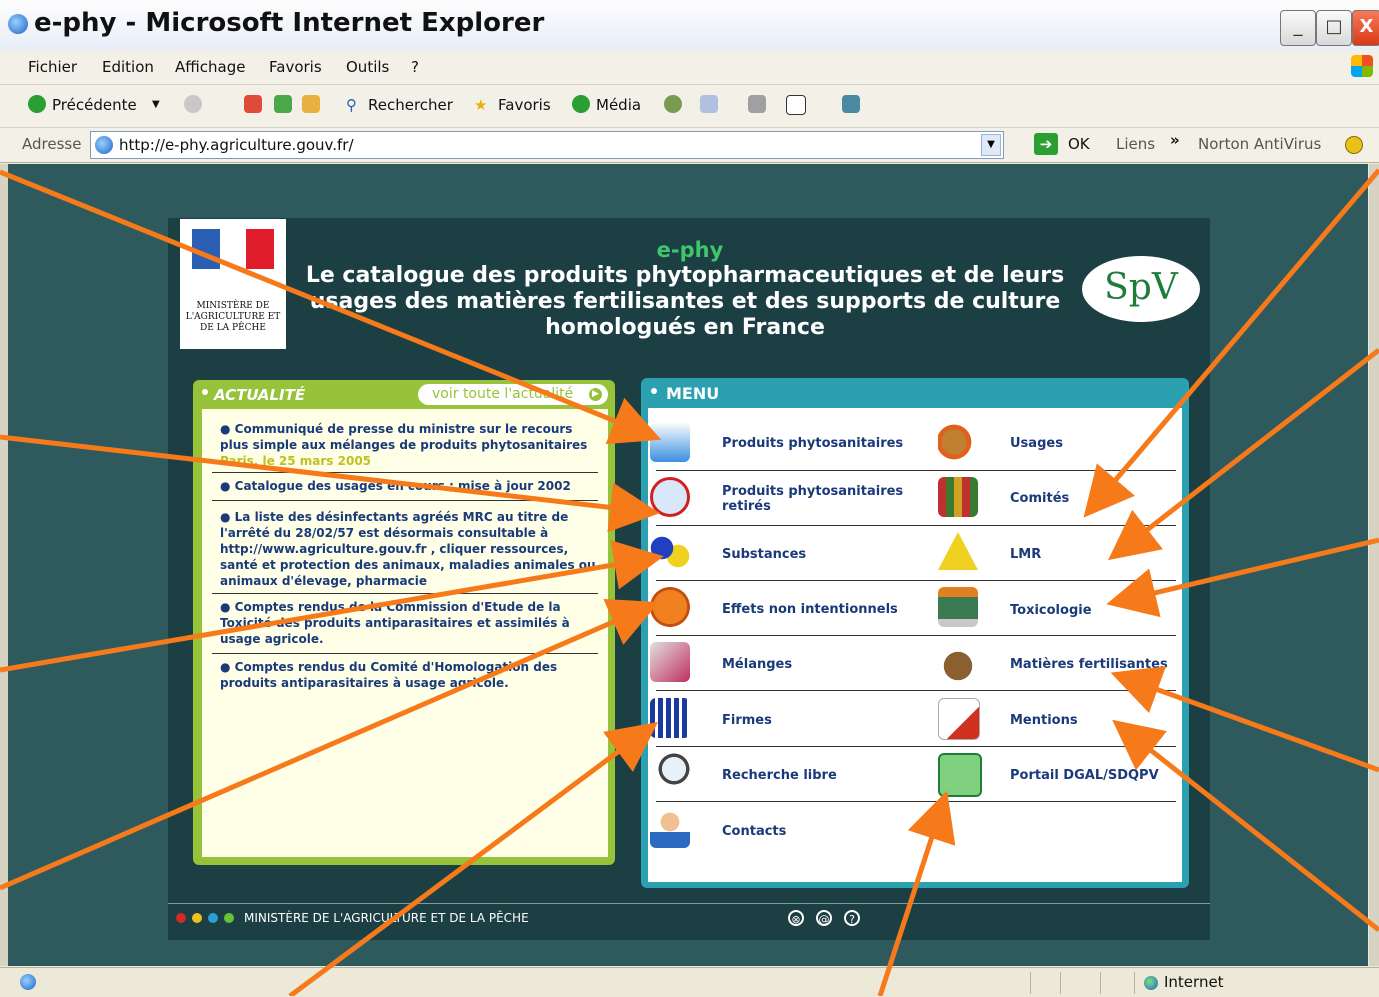 The width and height of the screenshot is (1379, 997). I want to click on contact-person-icon, so click(670, 828).